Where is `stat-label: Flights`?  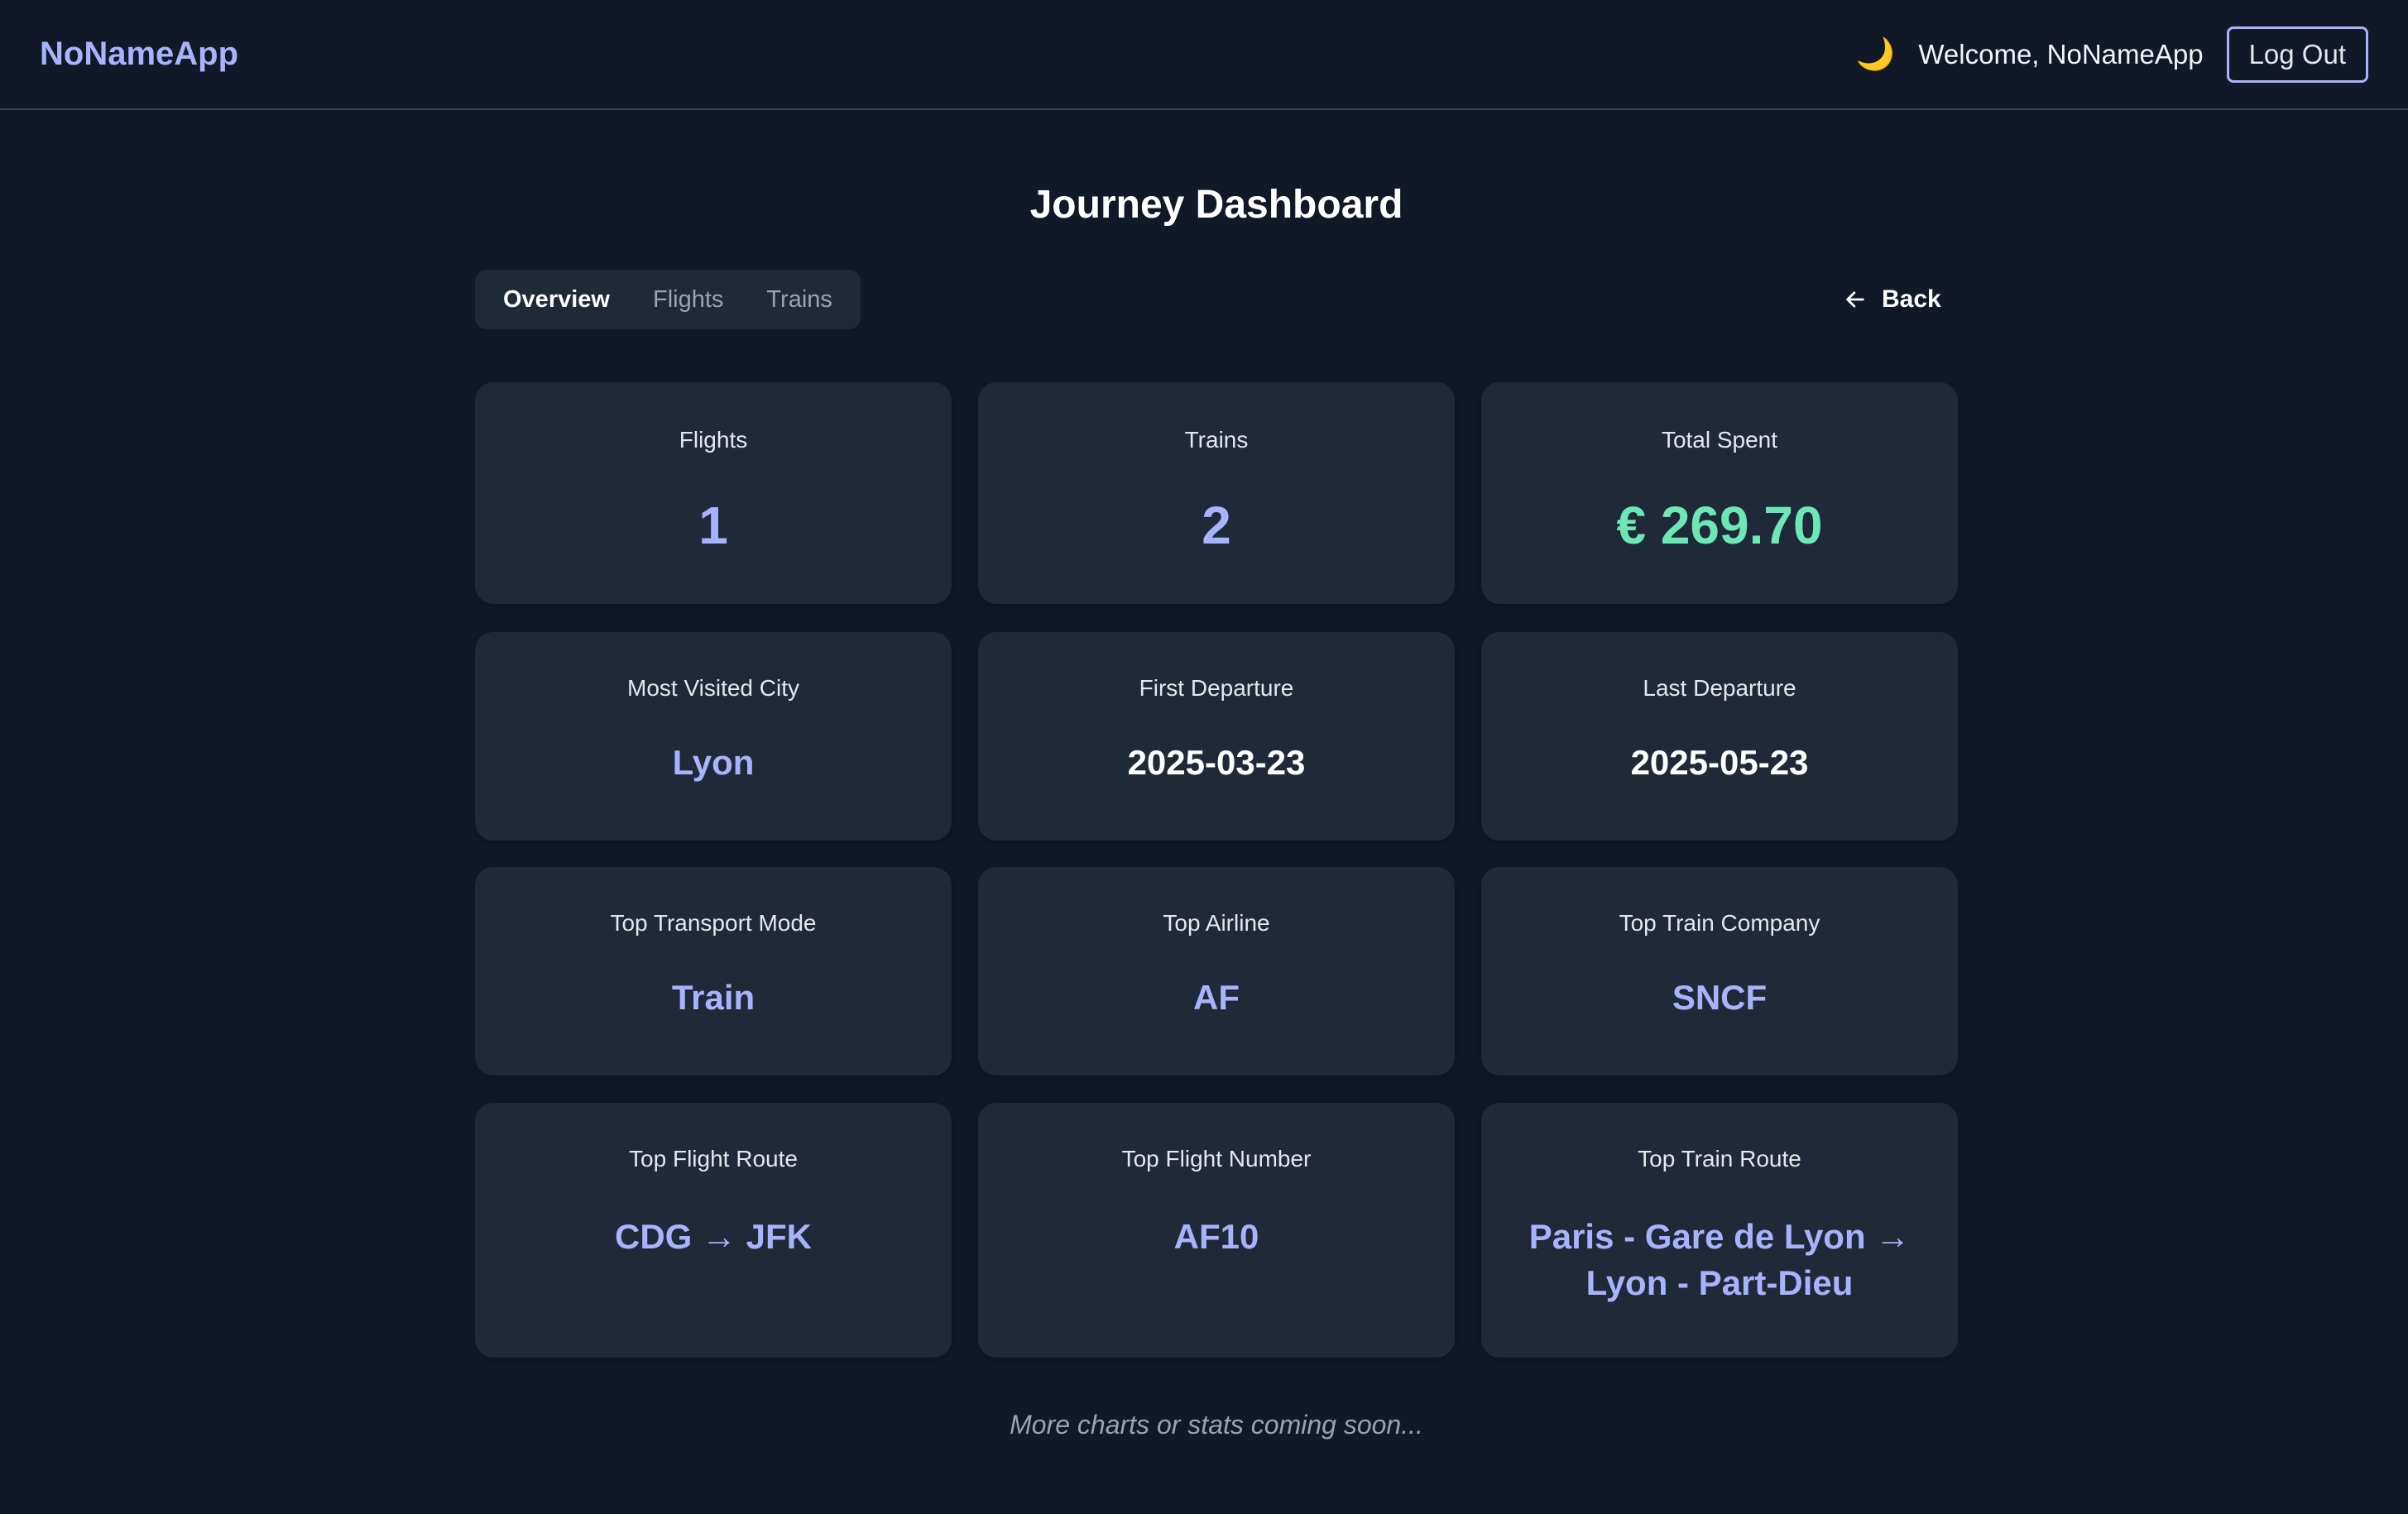 stat-label: Flights is located at coordinates (713, 440).